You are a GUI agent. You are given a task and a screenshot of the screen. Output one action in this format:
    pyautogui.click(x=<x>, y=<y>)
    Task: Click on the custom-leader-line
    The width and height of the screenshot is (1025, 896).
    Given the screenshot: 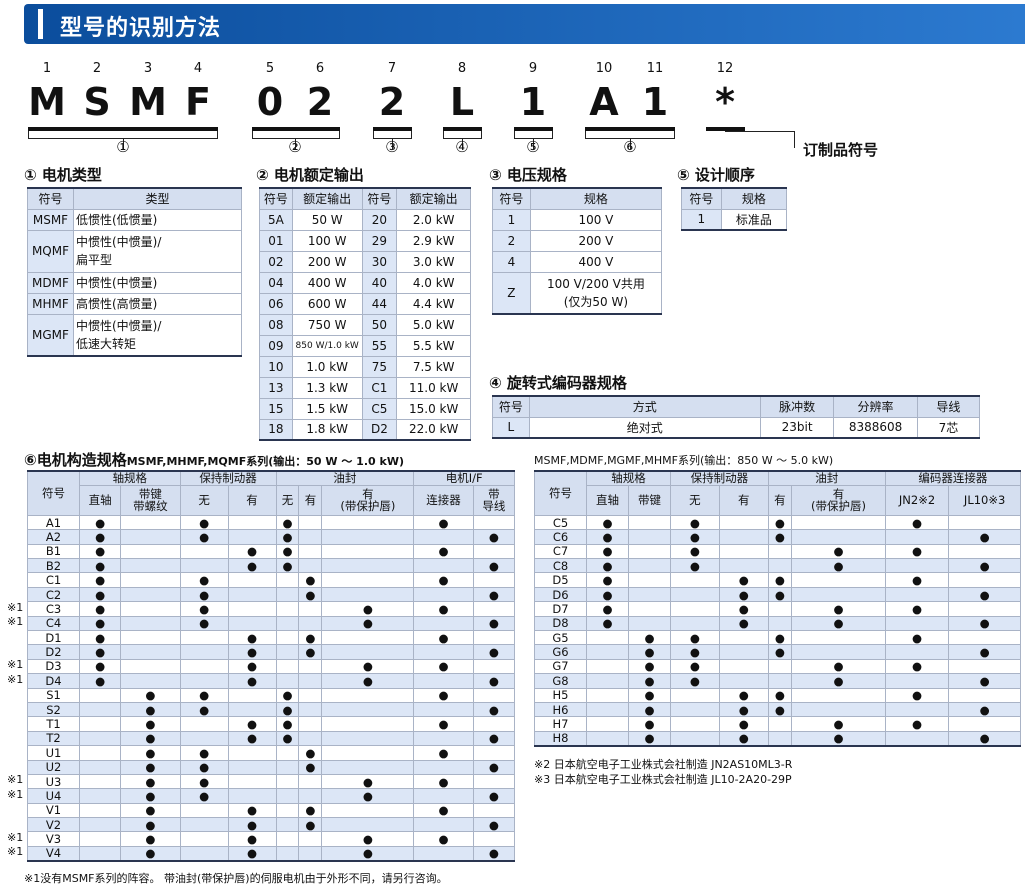 What is the action you would take?
    pyautogui.click(x=770, y=139)
    